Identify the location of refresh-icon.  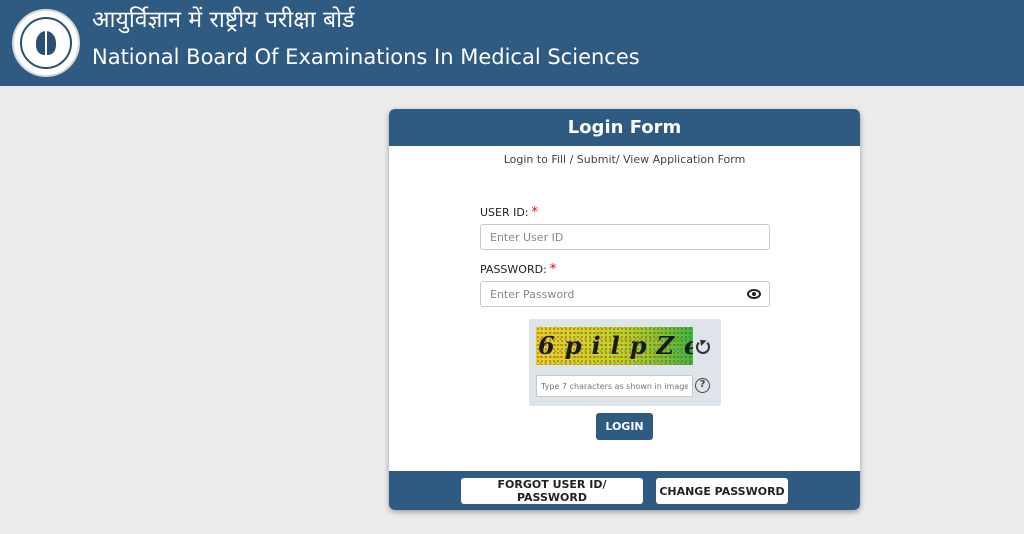
(703, 345).